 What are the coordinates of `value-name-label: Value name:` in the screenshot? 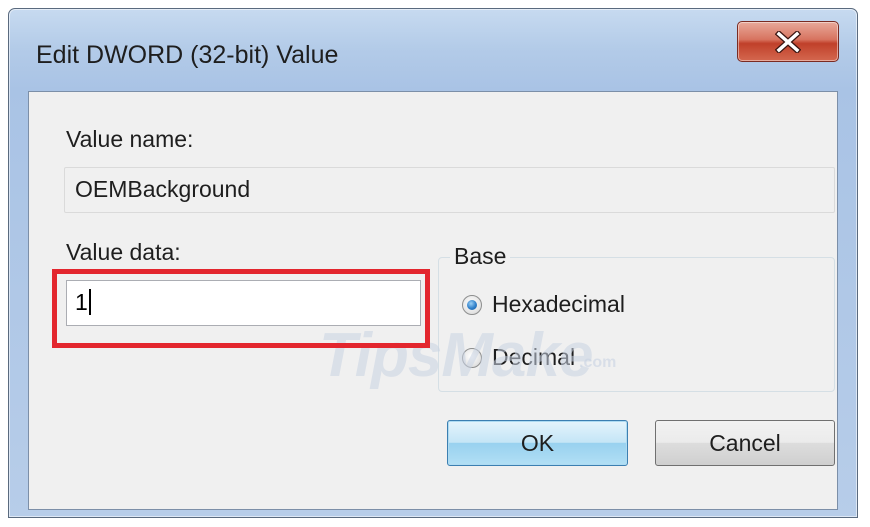 It's located at (130, 139).